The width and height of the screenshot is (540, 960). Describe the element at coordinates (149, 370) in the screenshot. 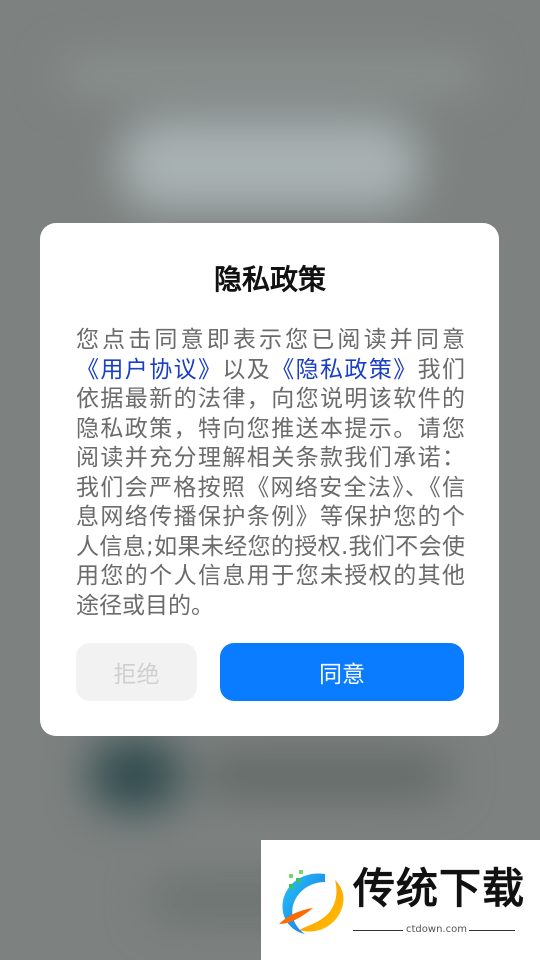

I see `user-agreement-link: 《用户协议》` at that location.